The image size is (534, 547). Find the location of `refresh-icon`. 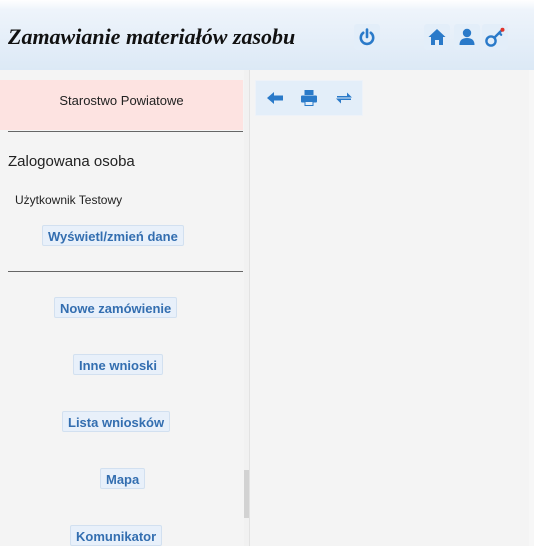

refresh-icon is located at coordinates (344, 98).